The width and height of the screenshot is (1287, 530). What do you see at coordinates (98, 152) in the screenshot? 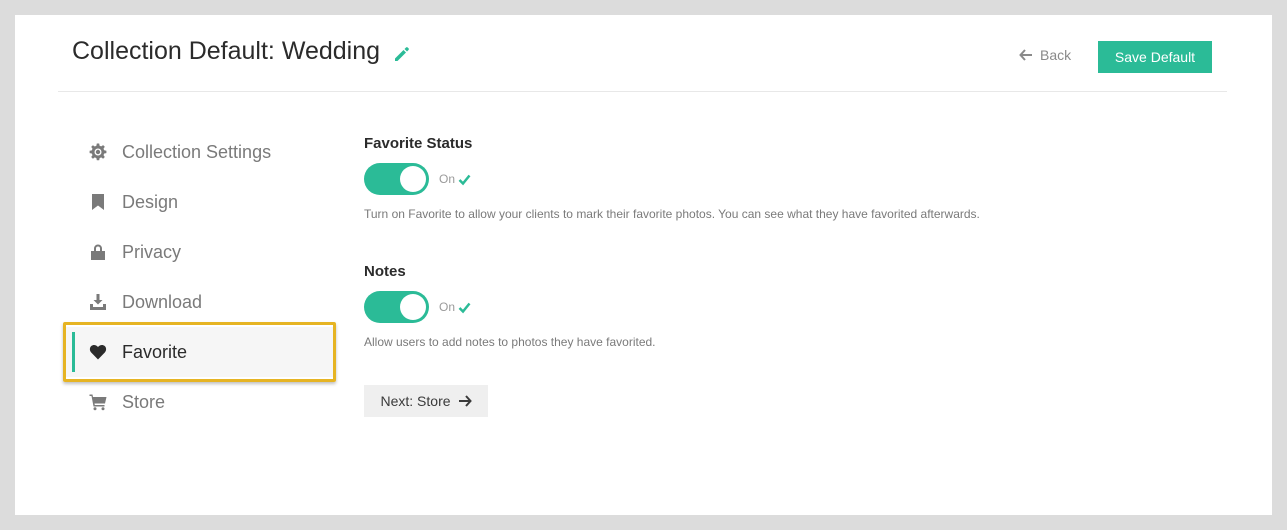
I see `gear-icon` at bounding box center [98, 152].